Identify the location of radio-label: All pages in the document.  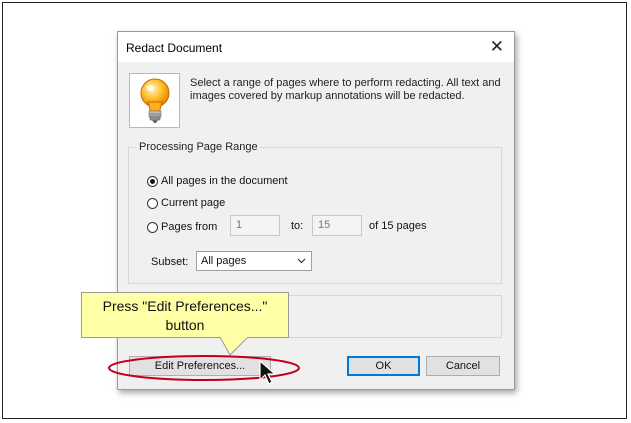
(224, 181).